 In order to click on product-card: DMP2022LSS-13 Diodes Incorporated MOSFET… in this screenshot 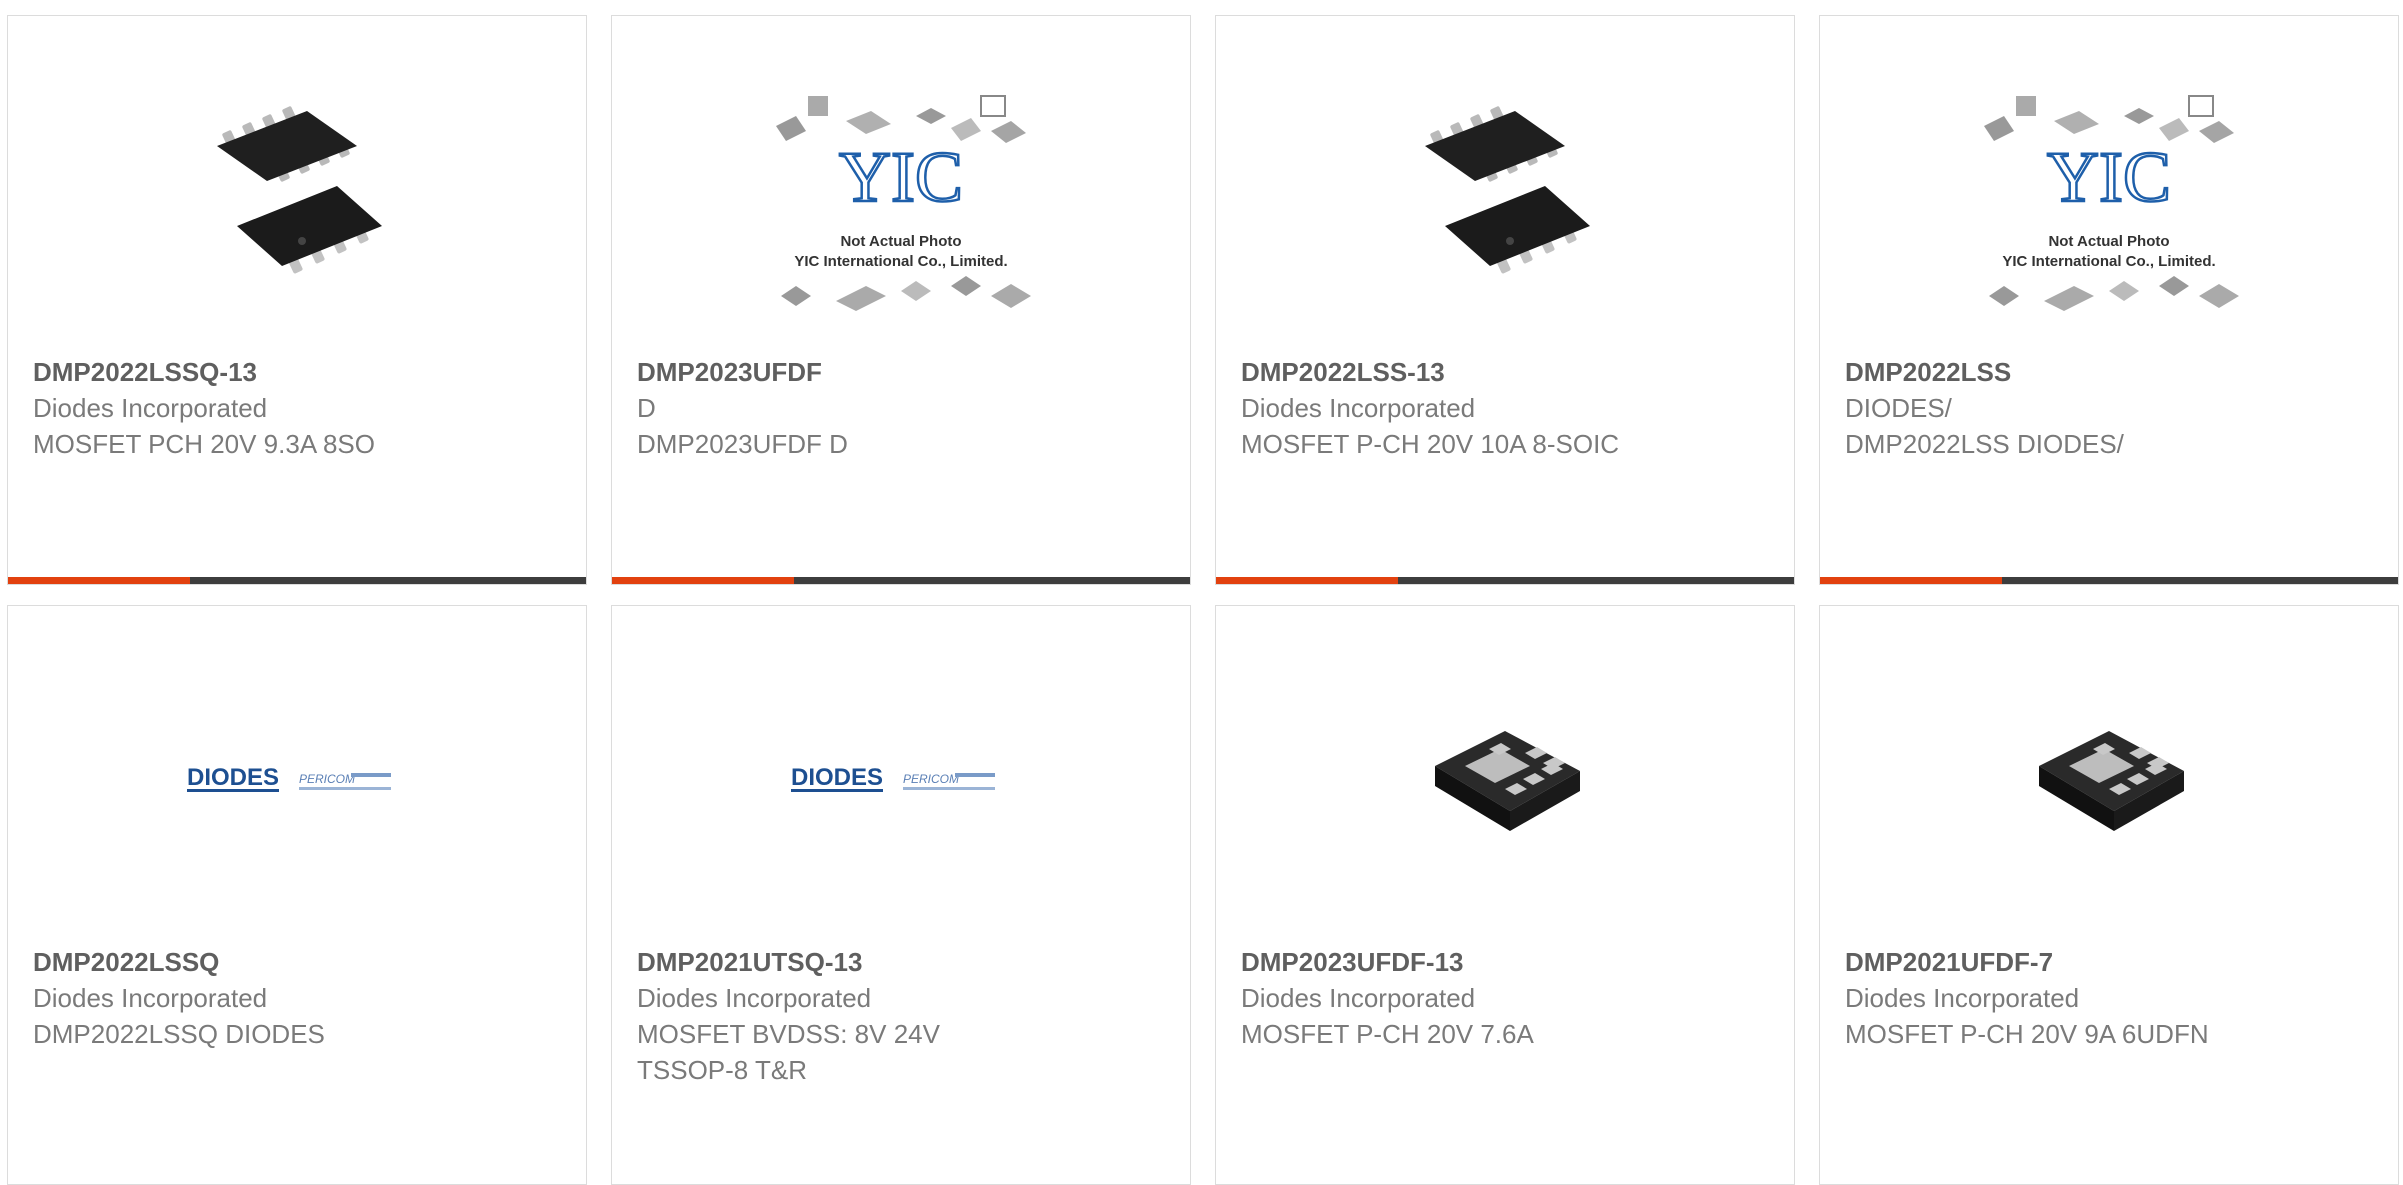, I will do `click(1505, 300)`.